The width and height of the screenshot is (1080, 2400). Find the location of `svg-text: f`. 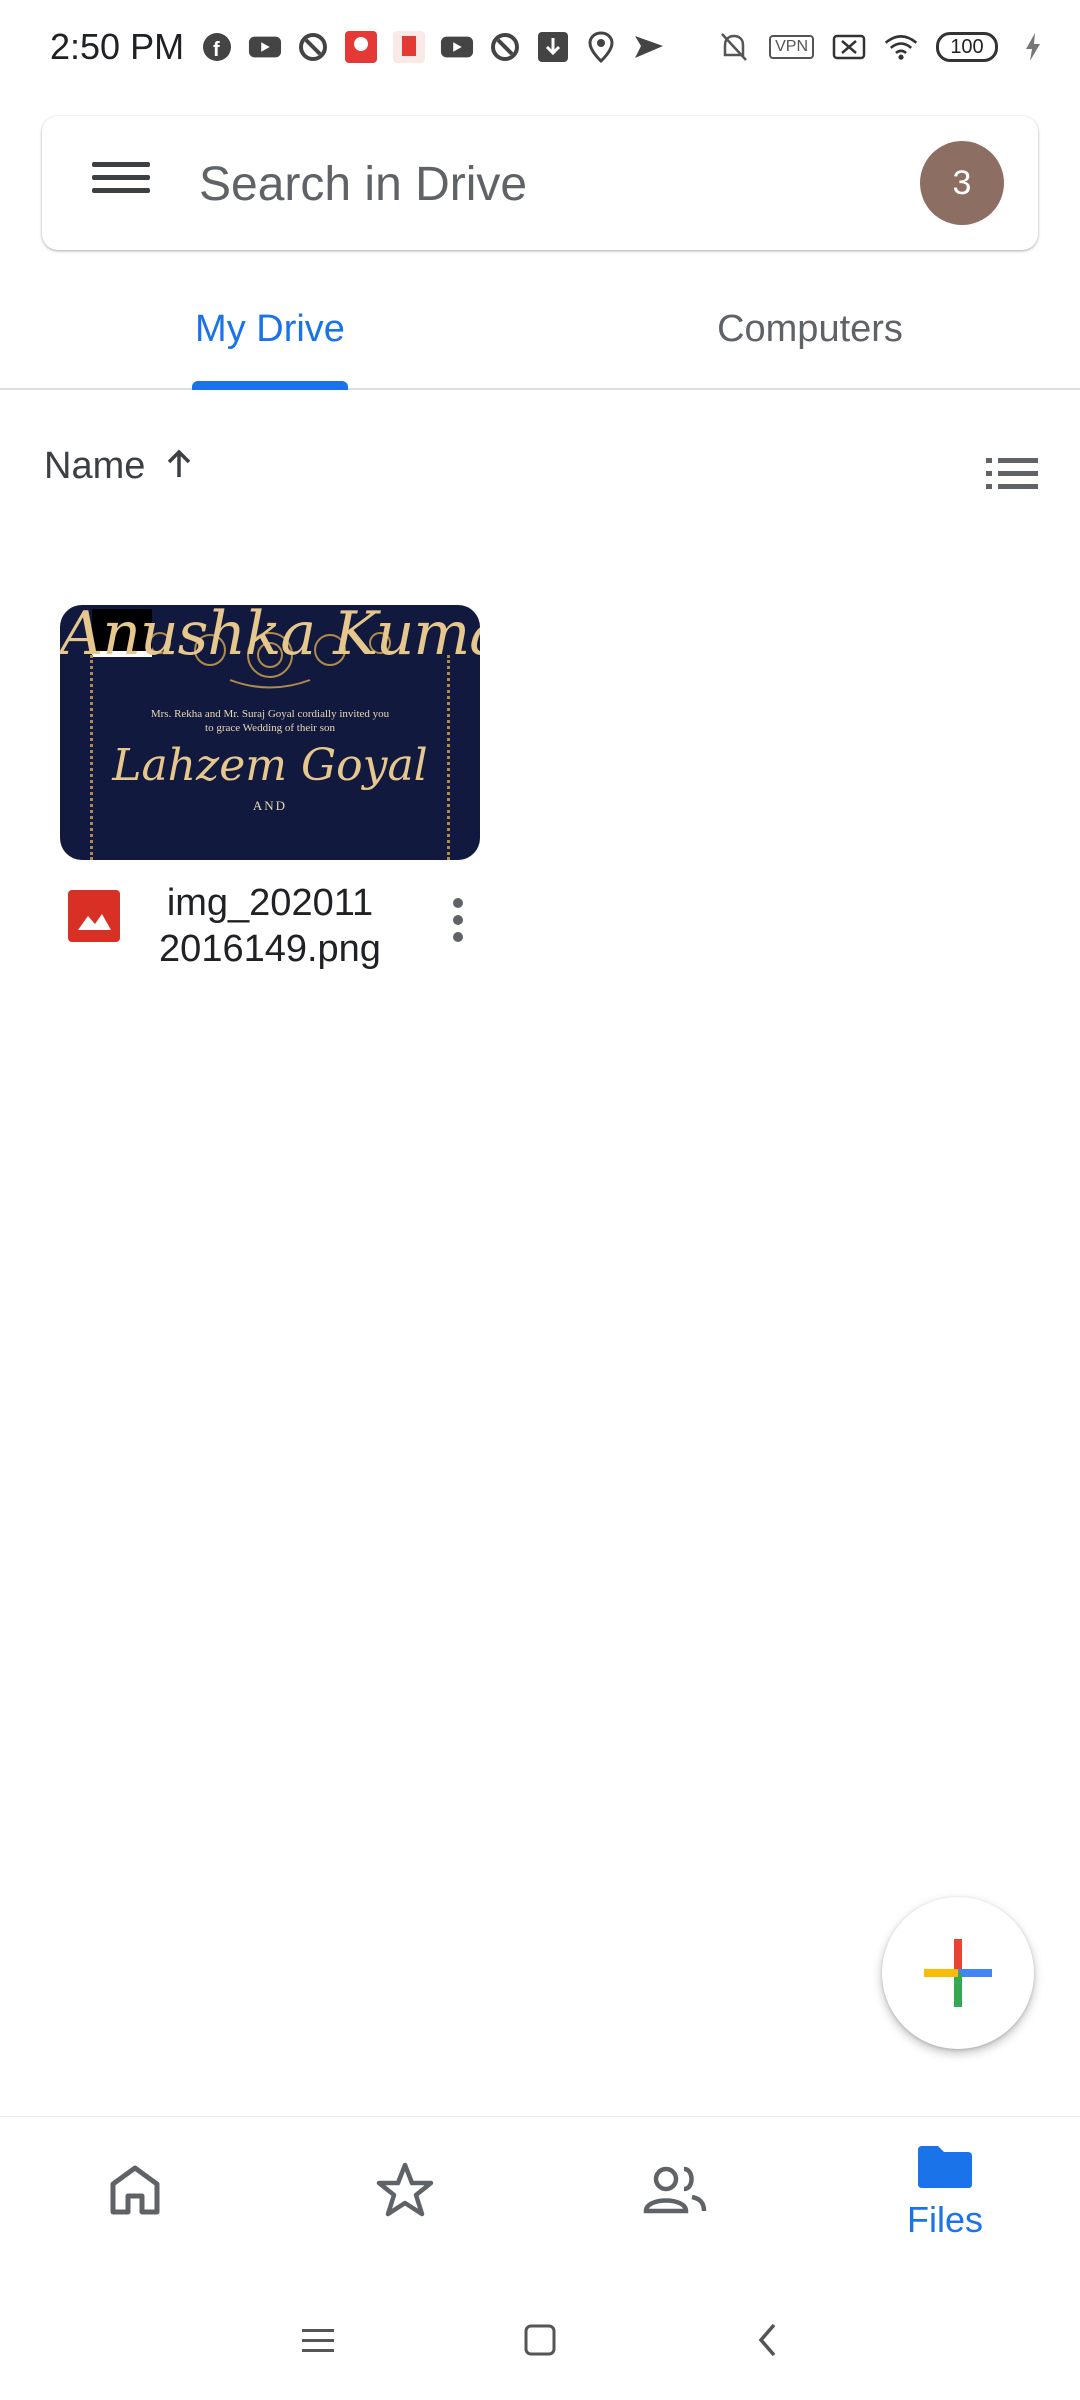

svg-text: f is located at coordinates (216, 50).